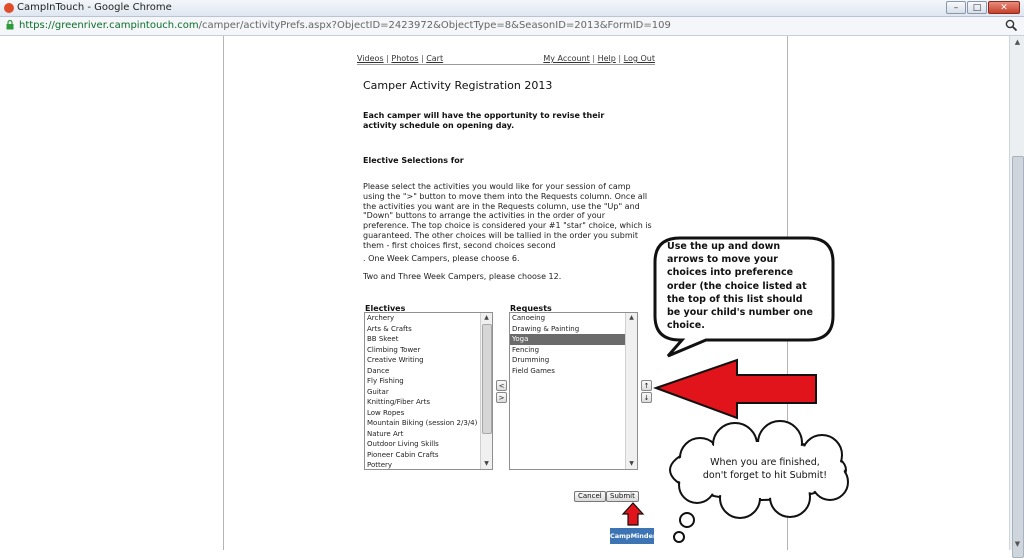 The width and height of the screenshot is (1024, 558). I want to click on requests-list-item: Canoeing, so click(567, 318).